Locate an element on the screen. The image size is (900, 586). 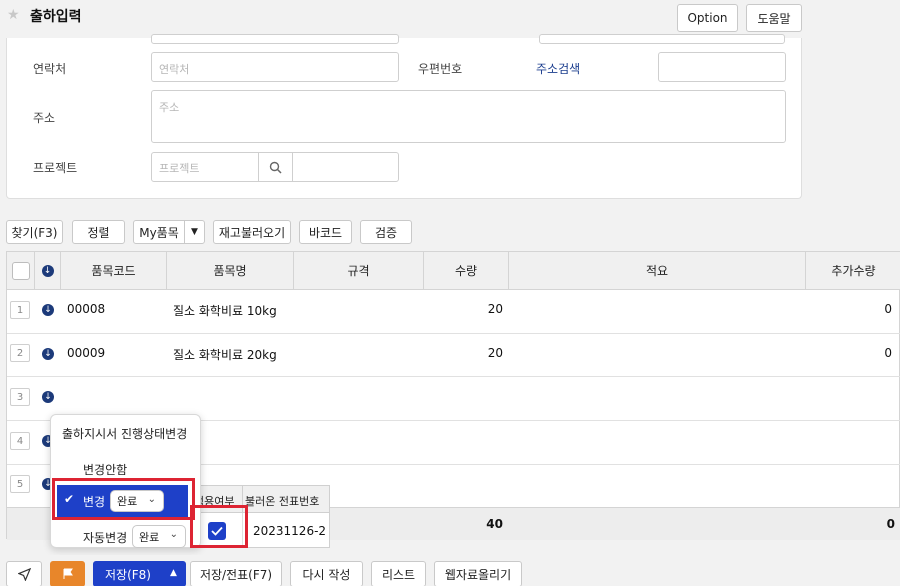
find-button: 찾기(F3) is located at coordinates (34, 232).